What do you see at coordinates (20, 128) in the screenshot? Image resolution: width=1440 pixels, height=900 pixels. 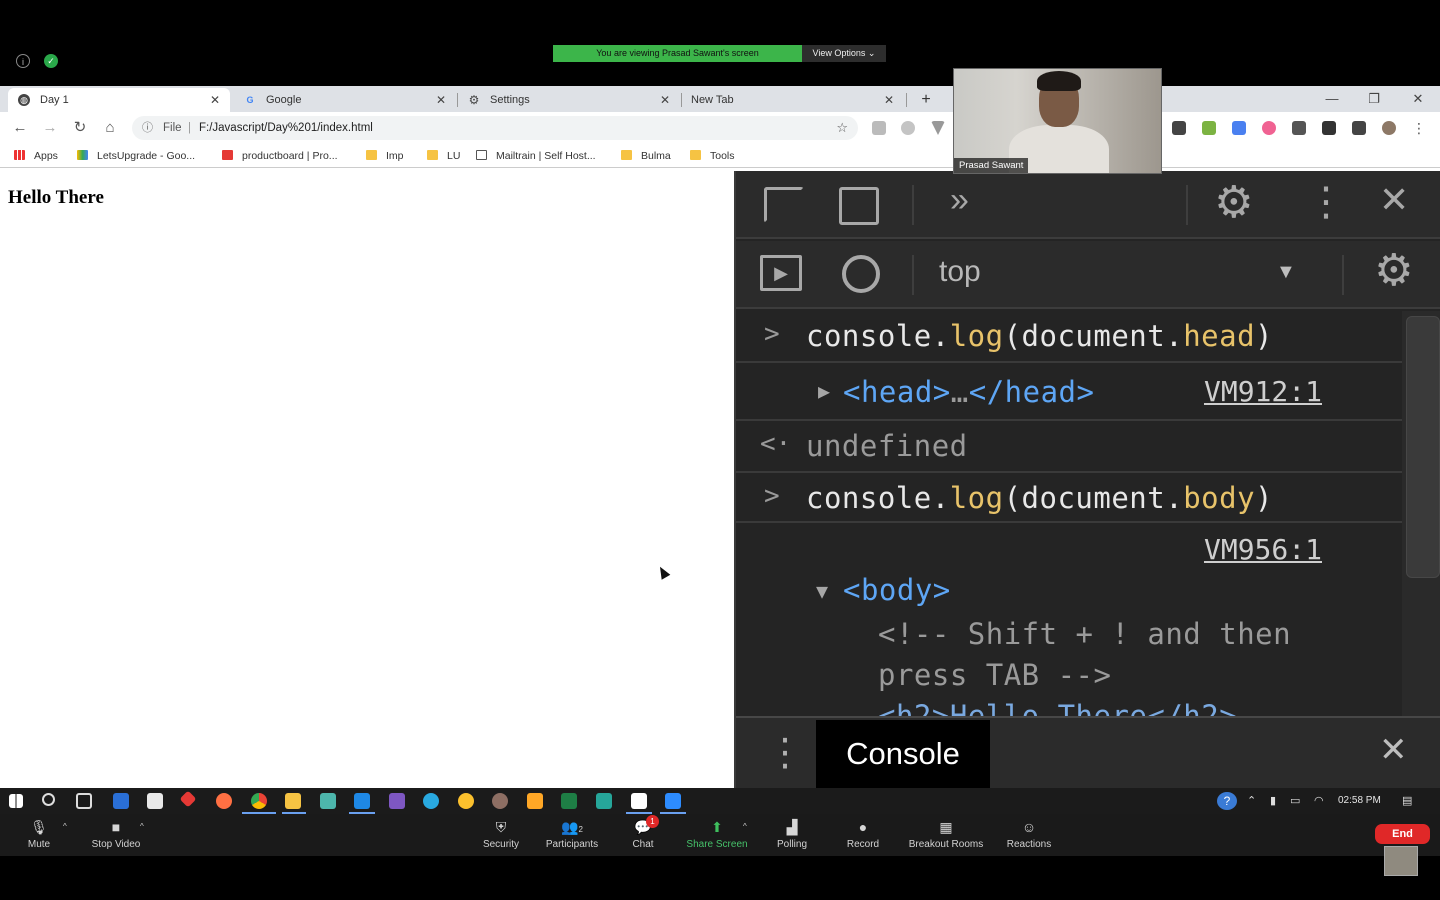 I see `back-arrow-icon: ←` at bounding box center [20, 128].